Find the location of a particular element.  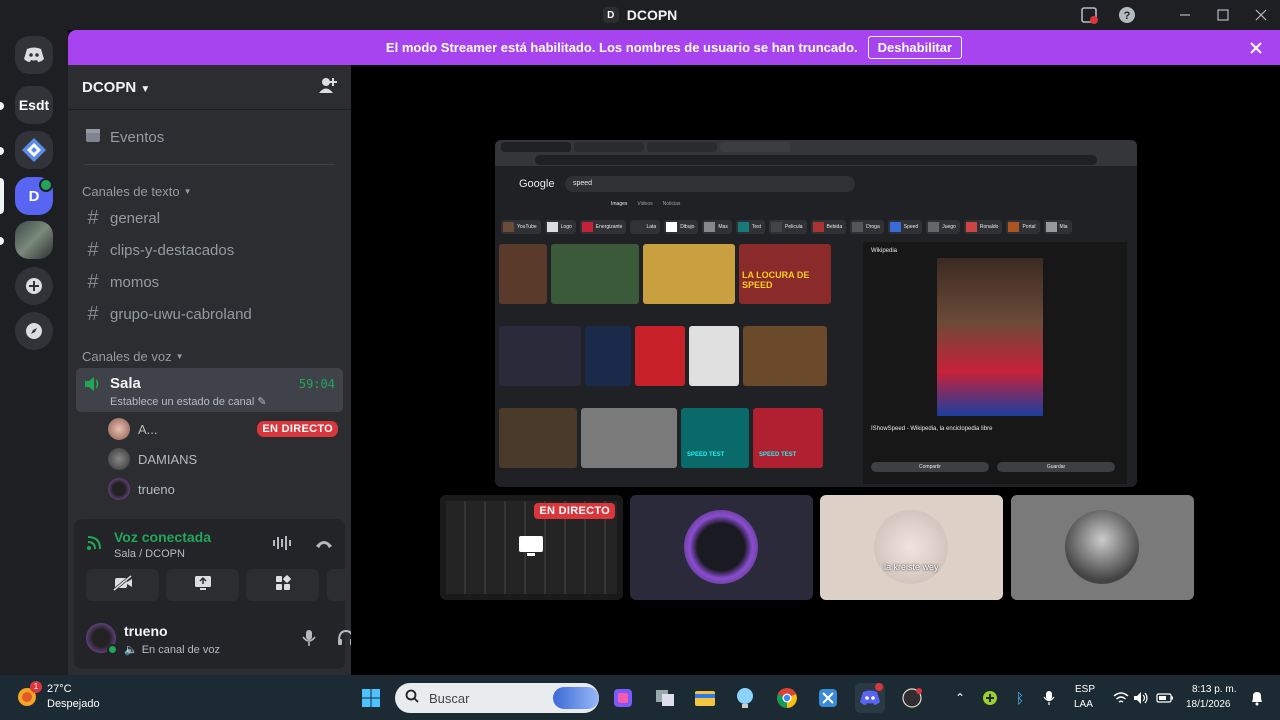

voice-location: Sala / DCOPN is located at coordinates (149, 554).